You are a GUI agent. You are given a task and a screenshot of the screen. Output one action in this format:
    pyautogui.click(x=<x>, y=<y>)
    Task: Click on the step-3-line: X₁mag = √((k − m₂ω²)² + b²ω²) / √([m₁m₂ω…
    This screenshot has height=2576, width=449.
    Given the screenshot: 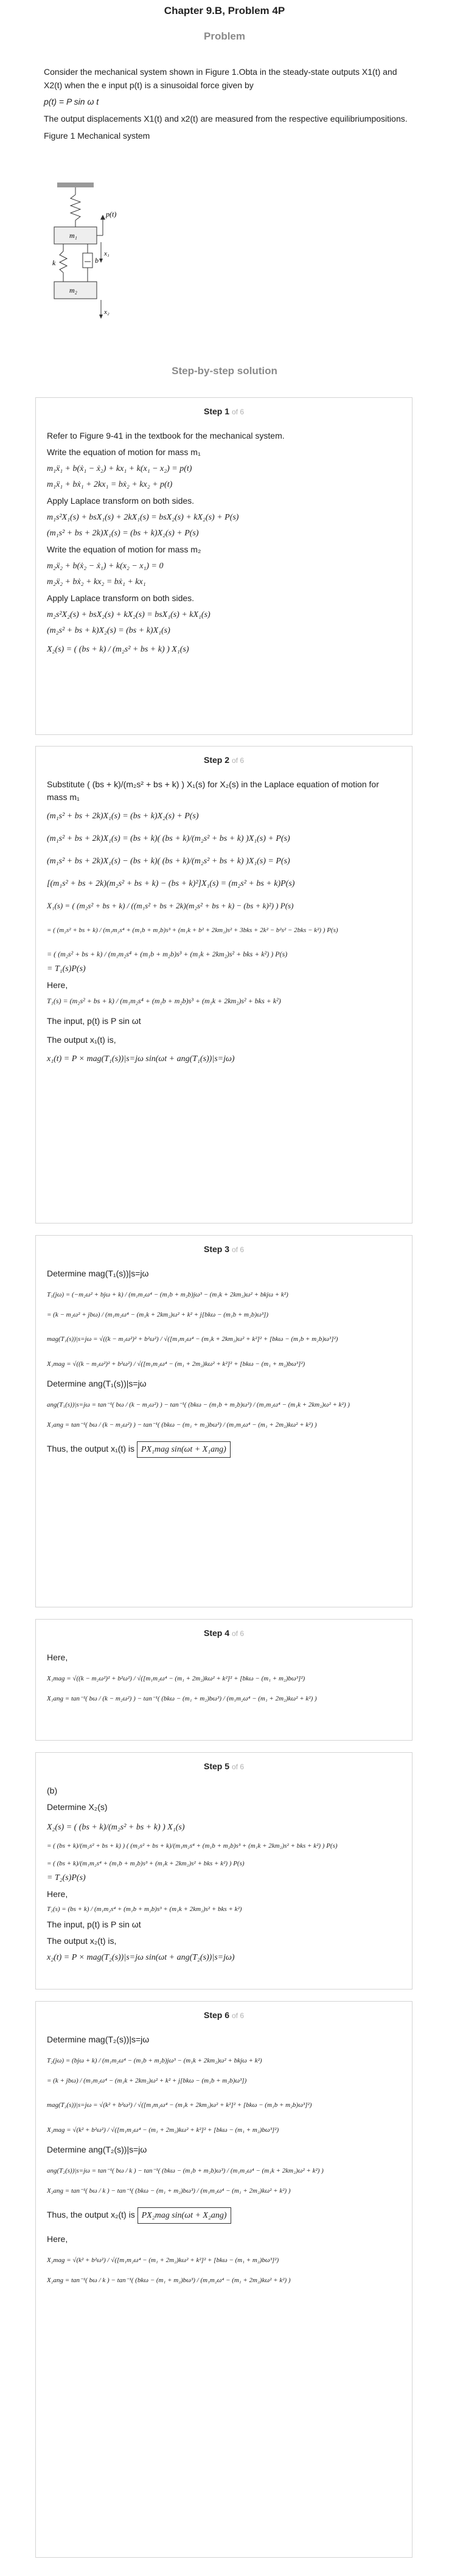 What is the action you would take?
    pyautogui.click(x=176, y=1364)
    